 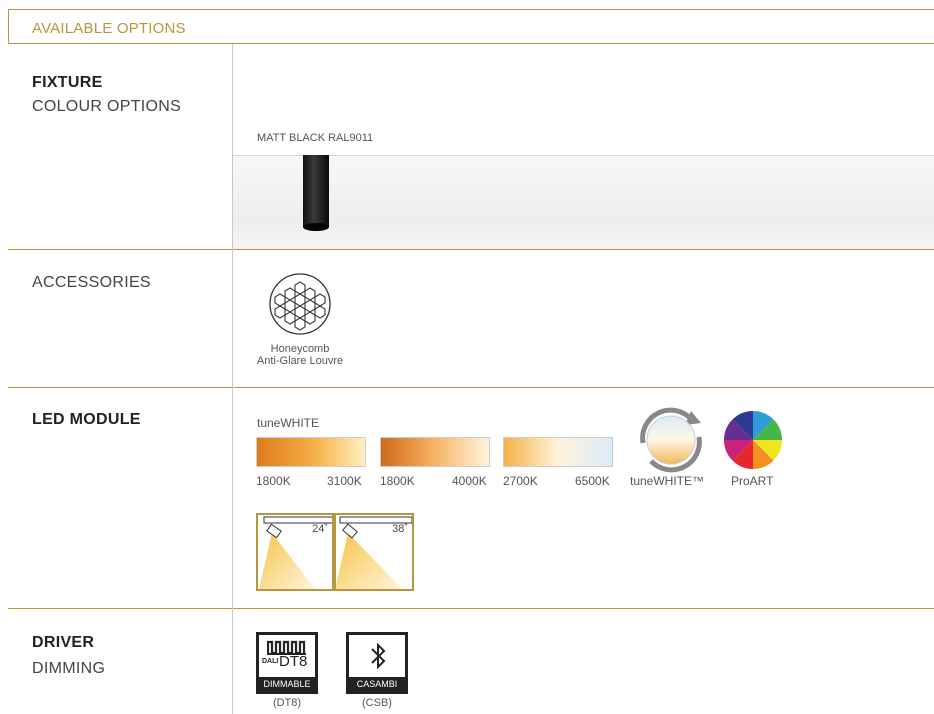 I want to click on accessory-label-line2: Anti-Glare Louvre, so click(x=300, y=361).